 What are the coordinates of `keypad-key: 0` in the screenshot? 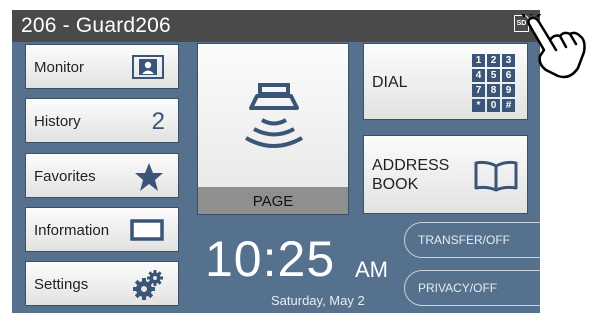 It's located at (493, 105).